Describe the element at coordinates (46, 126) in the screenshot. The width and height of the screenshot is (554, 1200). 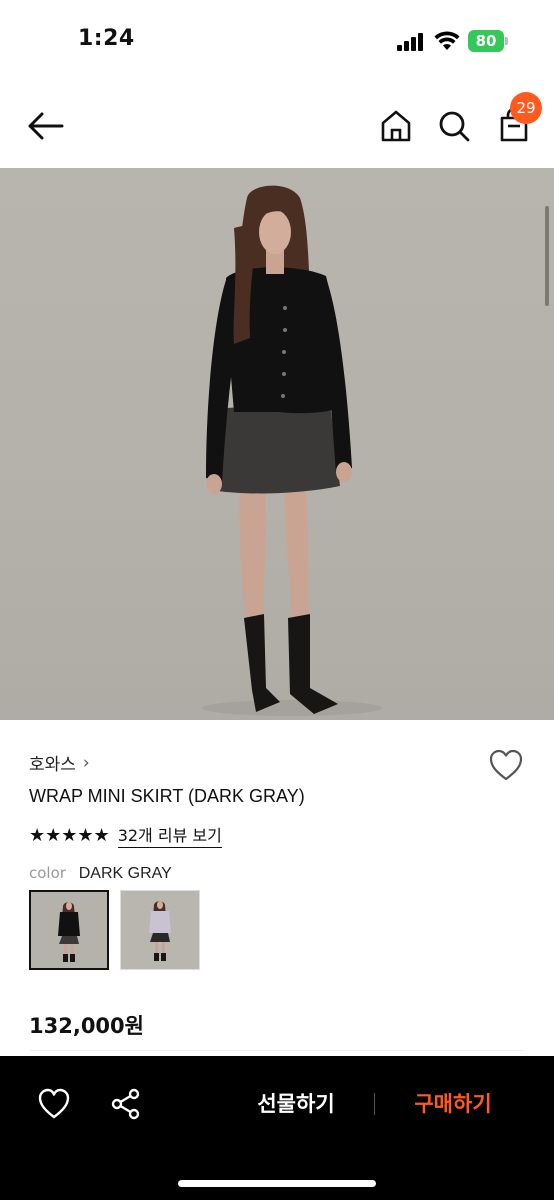
I see `back-arrow-icon` at that location.